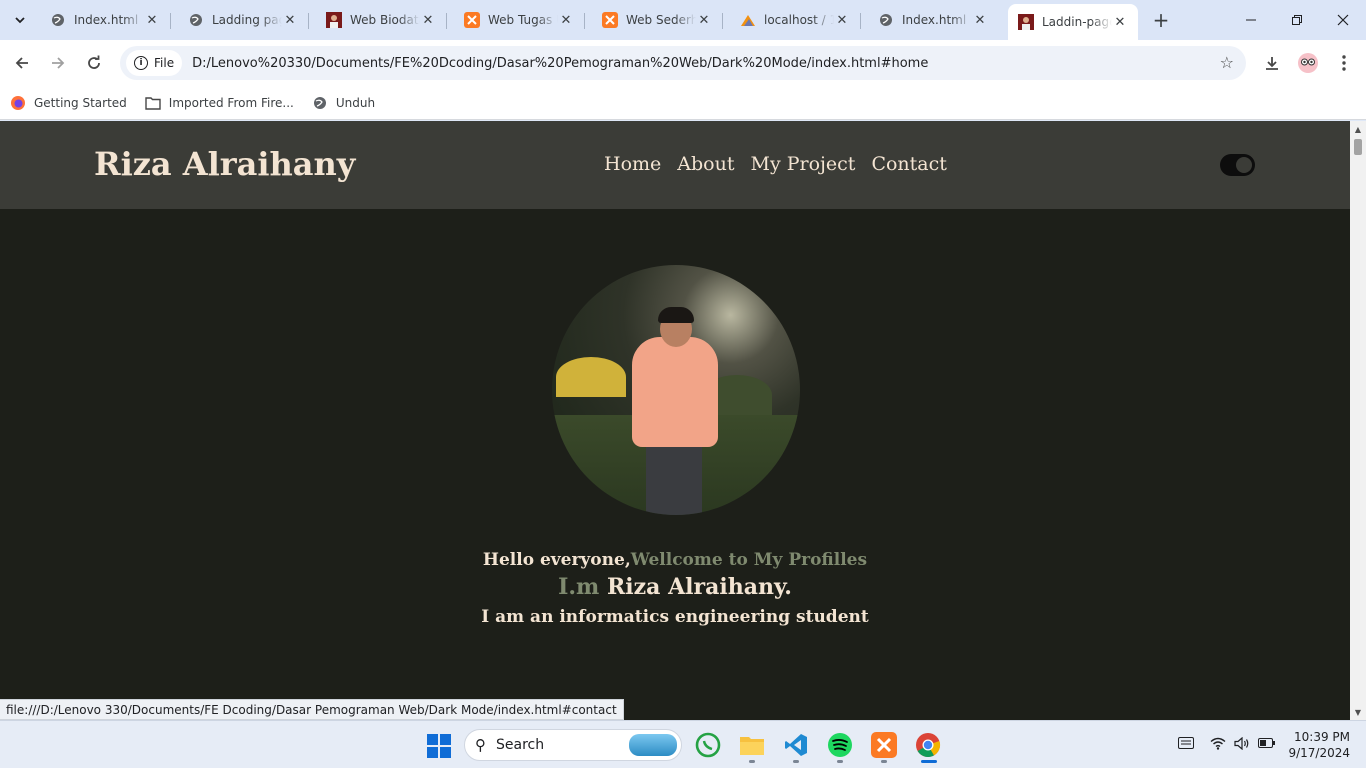 Image resolution: width=1366 pixels, height=768 pixels. I want to click on restore-button, so click(1297, 20).